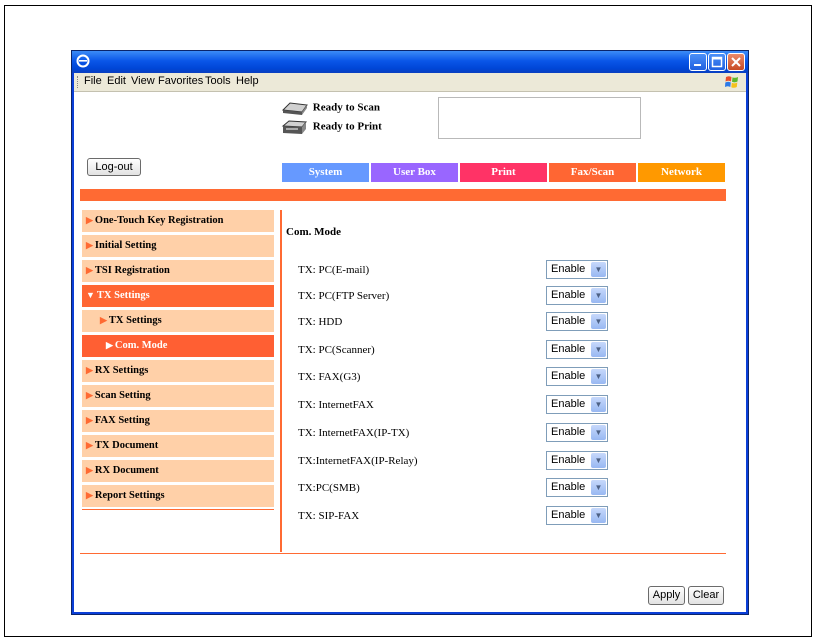  What do you see at coordinates (592, 172) in the screenshot?
I see `tab-fax-scan: Fax/Scan` at bounding box center [592, 172].